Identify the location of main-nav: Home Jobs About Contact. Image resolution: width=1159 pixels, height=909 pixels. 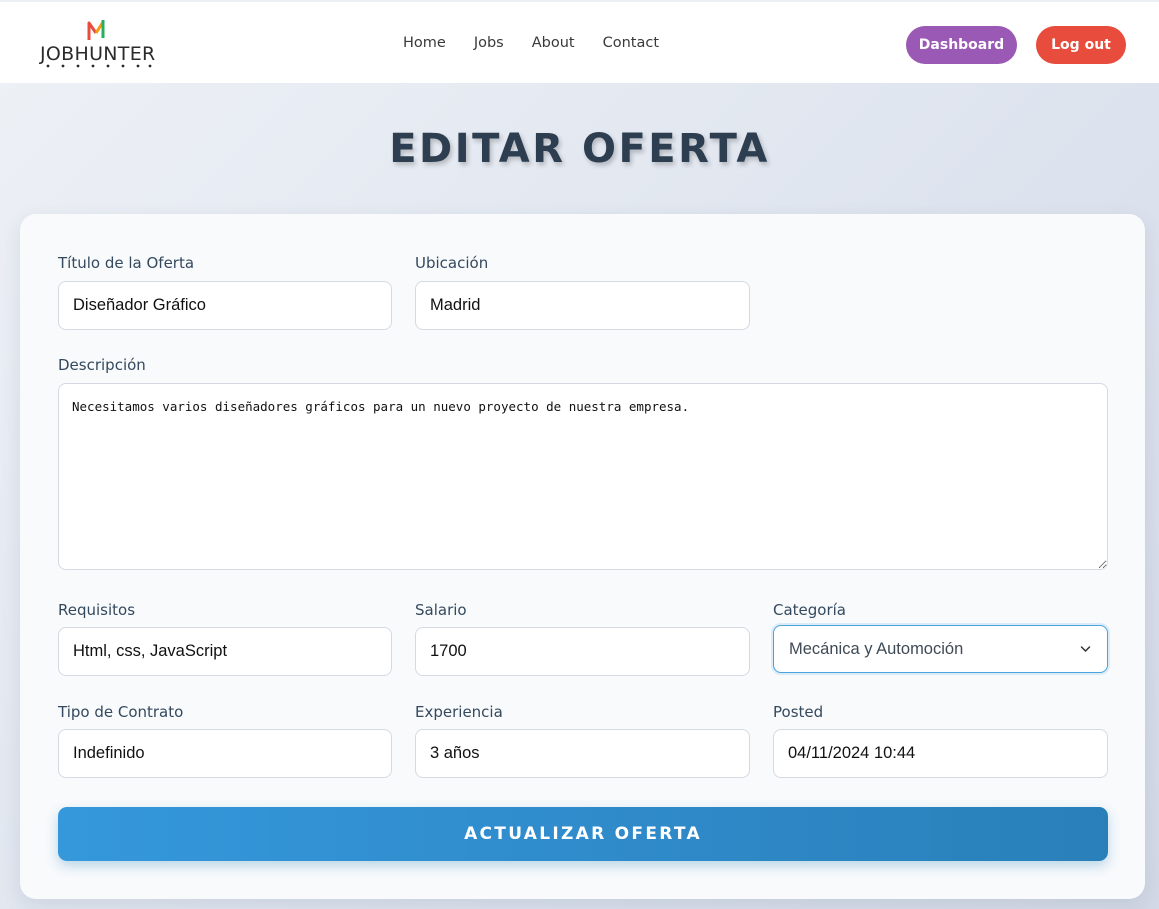
(545, 43).